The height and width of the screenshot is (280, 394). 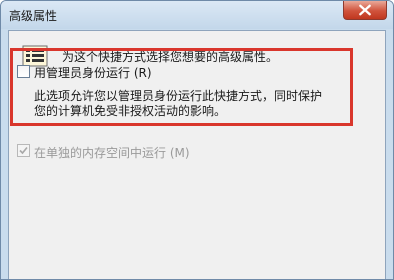 What do you see at coordinates (197, 15) in the screenshot?
I see `title-bar: 高级属性` at bounding box center [197, 15].